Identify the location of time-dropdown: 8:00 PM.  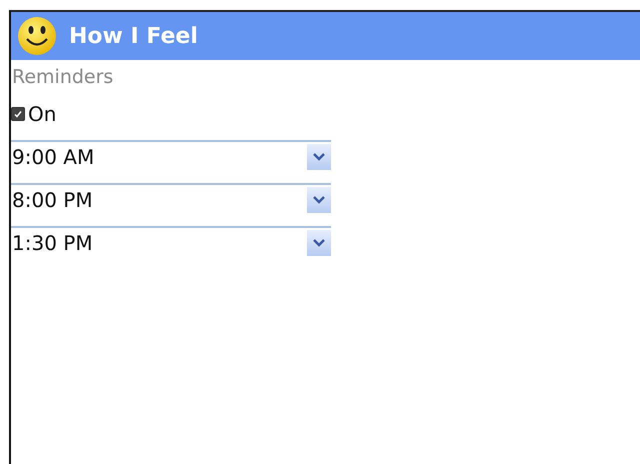
(171, 199).